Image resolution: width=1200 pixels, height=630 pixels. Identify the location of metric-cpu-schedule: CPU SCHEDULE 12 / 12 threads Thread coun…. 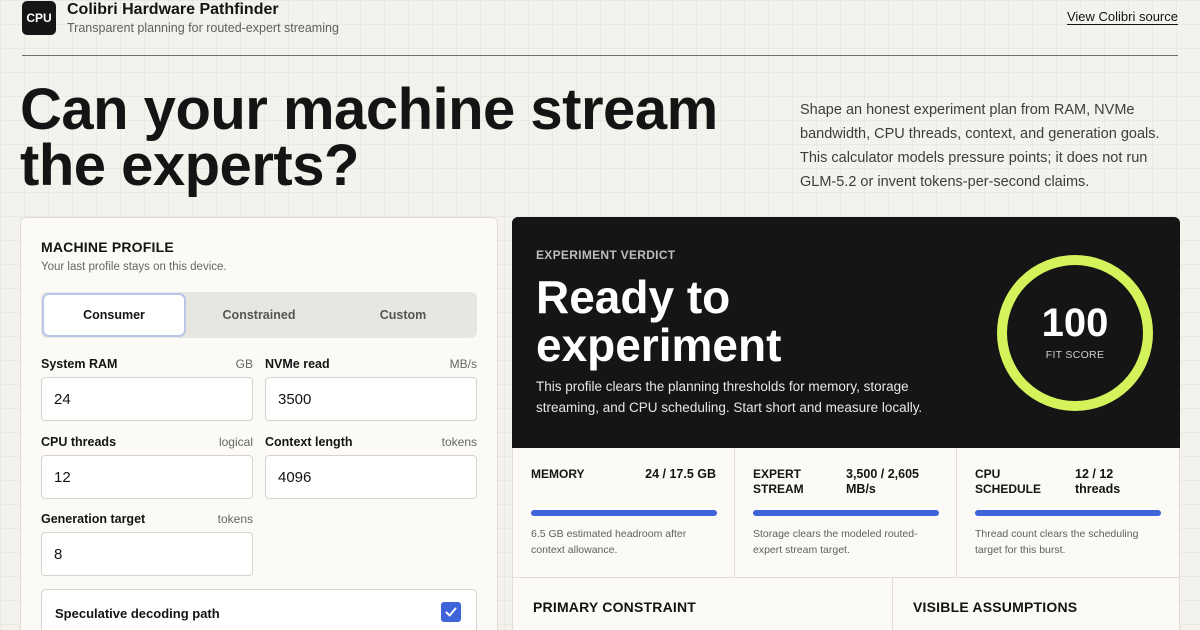
(1069, 513).